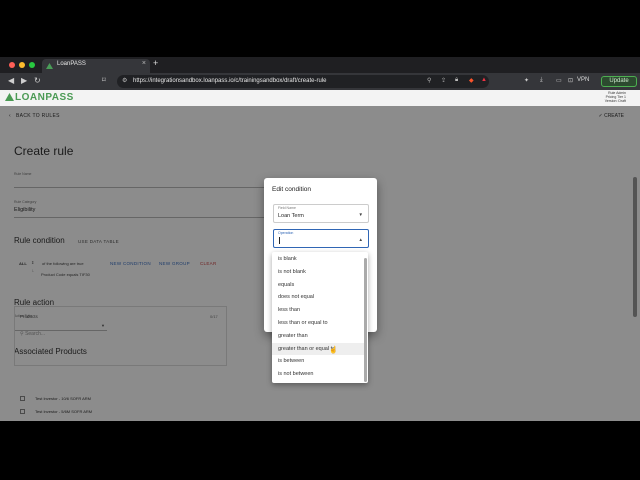 The width and height of the screenshot is (640, 480). What do you see at coordinates (365, 320) in the screenshot?
I see `dropdown-scrollbar` at bounding box center [365, 320].